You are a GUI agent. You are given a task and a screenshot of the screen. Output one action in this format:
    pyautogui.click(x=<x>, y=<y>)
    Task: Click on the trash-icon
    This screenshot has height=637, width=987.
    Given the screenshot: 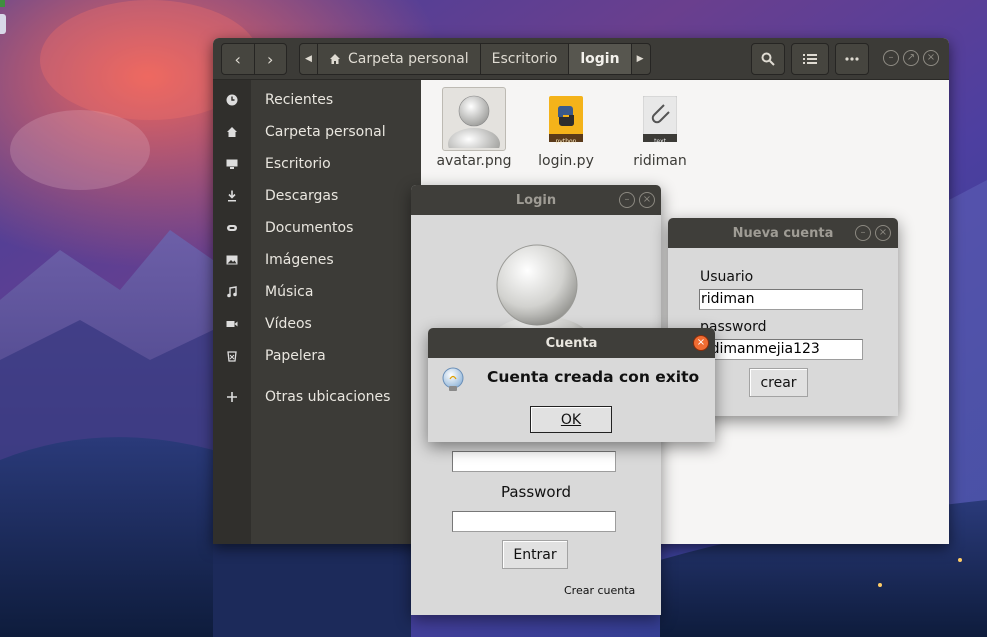 What is the action you would take?
    pyautogui.click(x=232, y=356)
    